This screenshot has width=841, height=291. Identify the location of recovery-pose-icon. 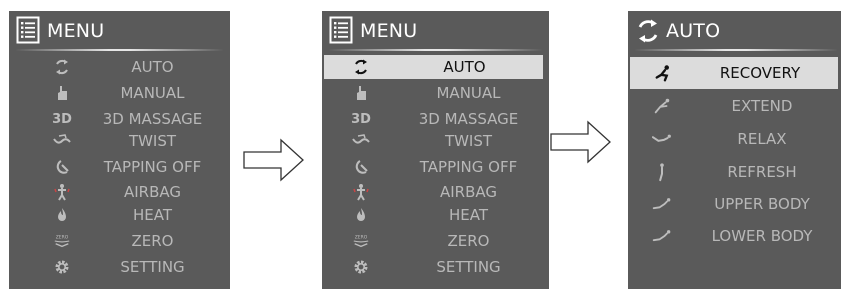
(664, 73).